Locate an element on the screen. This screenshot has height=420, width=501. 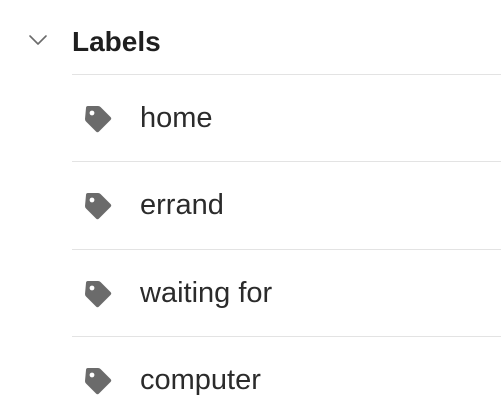
label-name: errand is located at coordinates (182, 205).